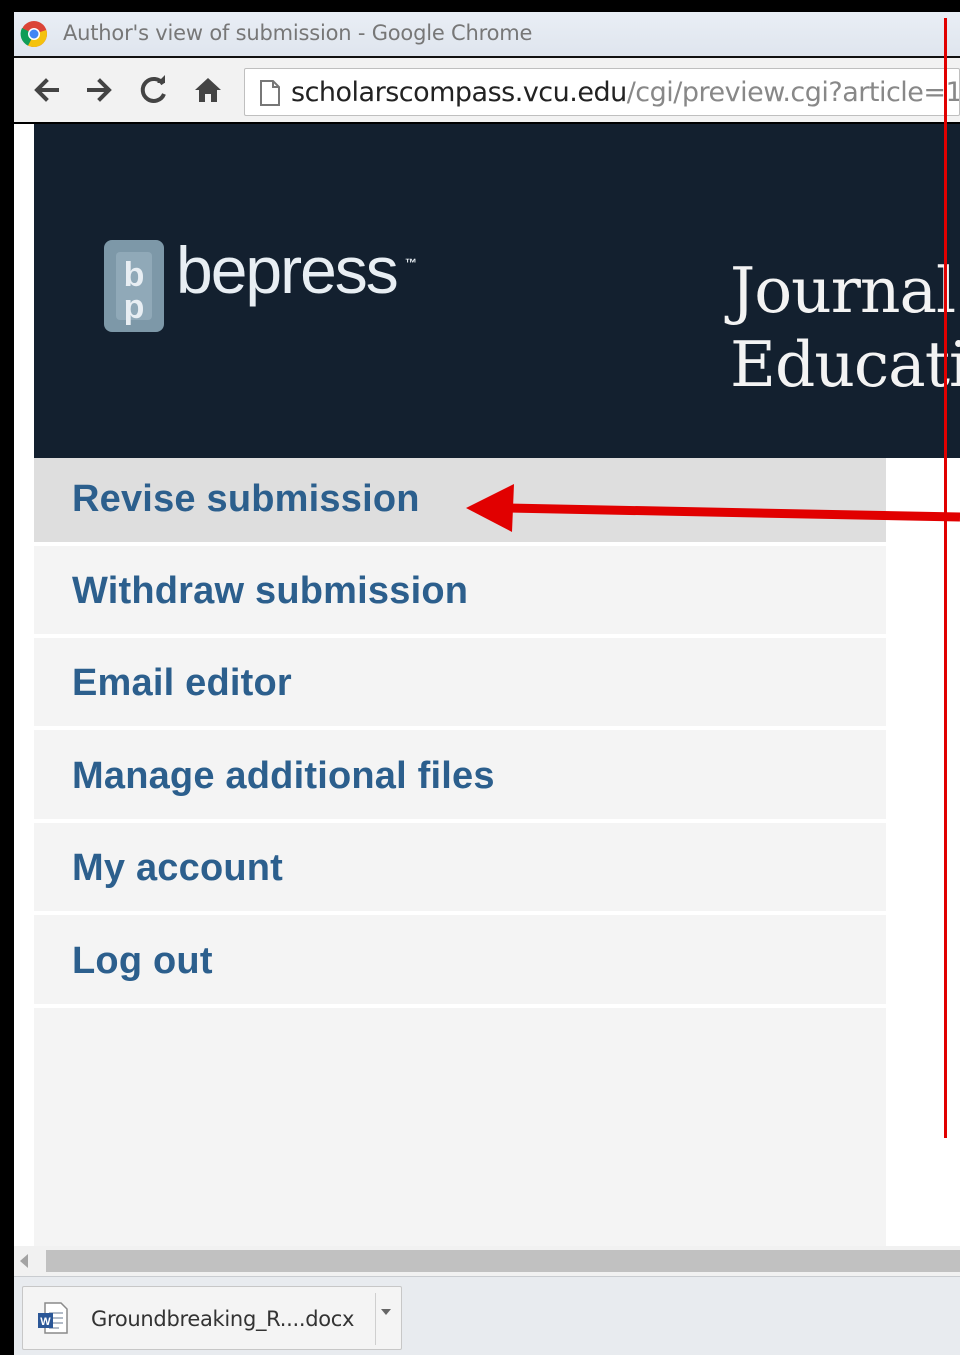 The width and height of the screenshot is (960, 1355). I want to click on home-icon, so click(208, 90).